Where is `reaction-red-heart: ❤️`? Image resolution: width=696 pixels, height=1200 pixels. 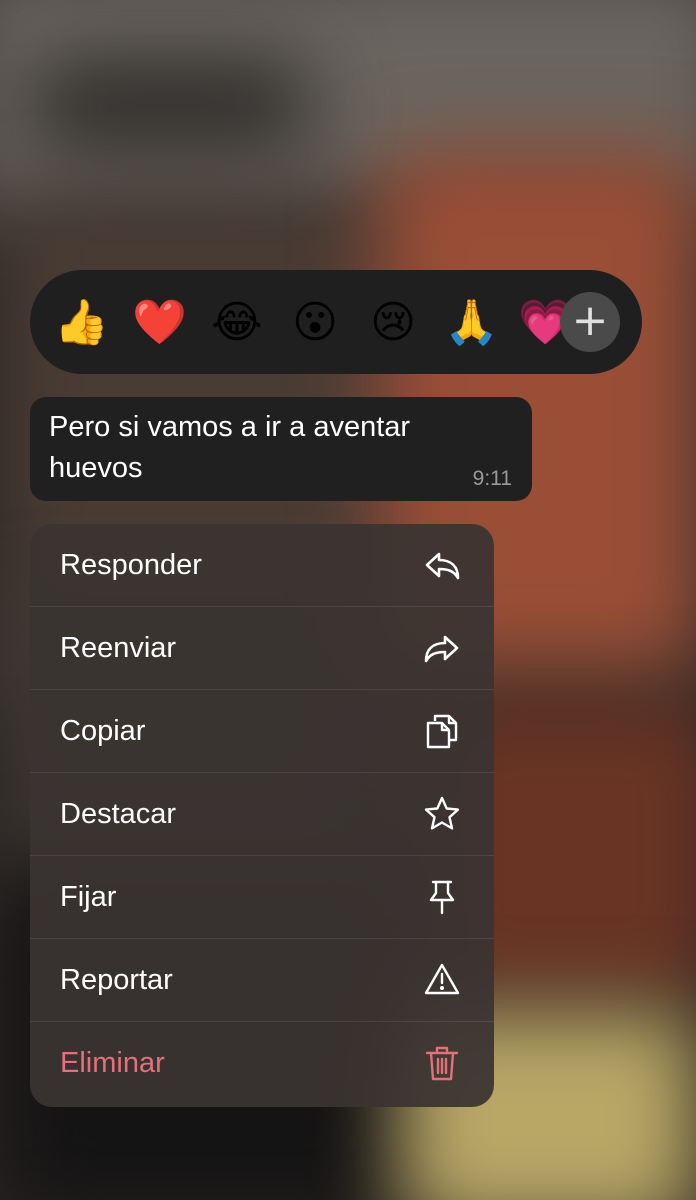 reaction-red-heart: ❤️ is located at coordinates (159, 323).